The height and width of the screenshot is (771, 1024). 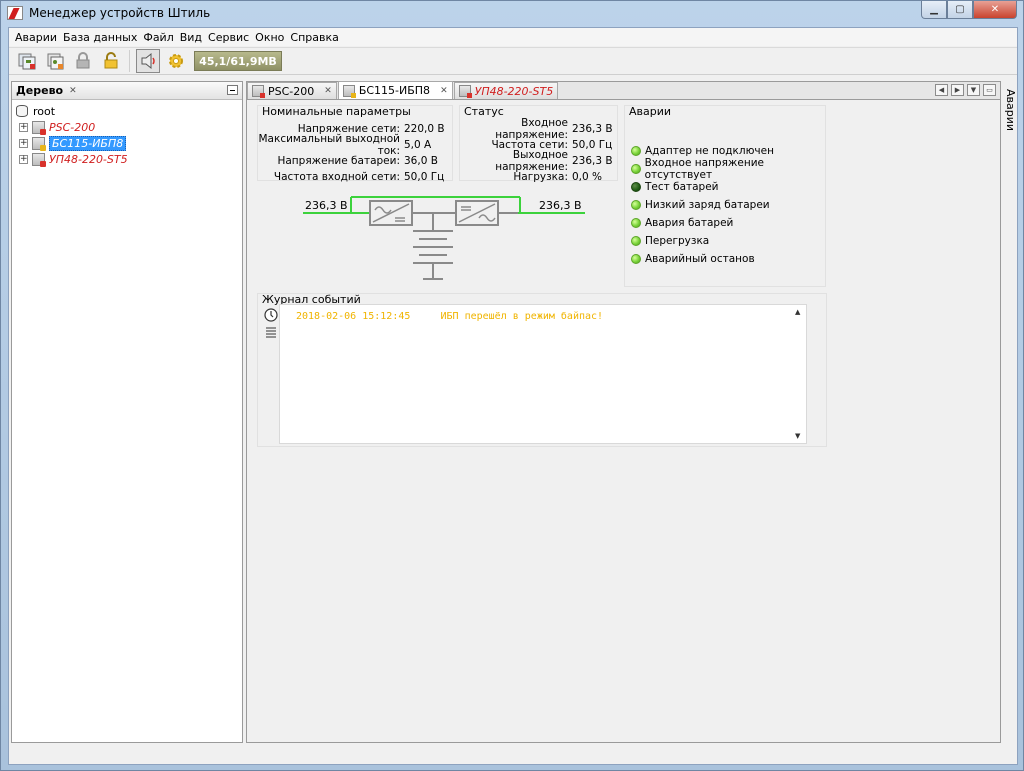 I want to click on nominal-params-title: Номинальные параметры, so click(x=336, y=111).